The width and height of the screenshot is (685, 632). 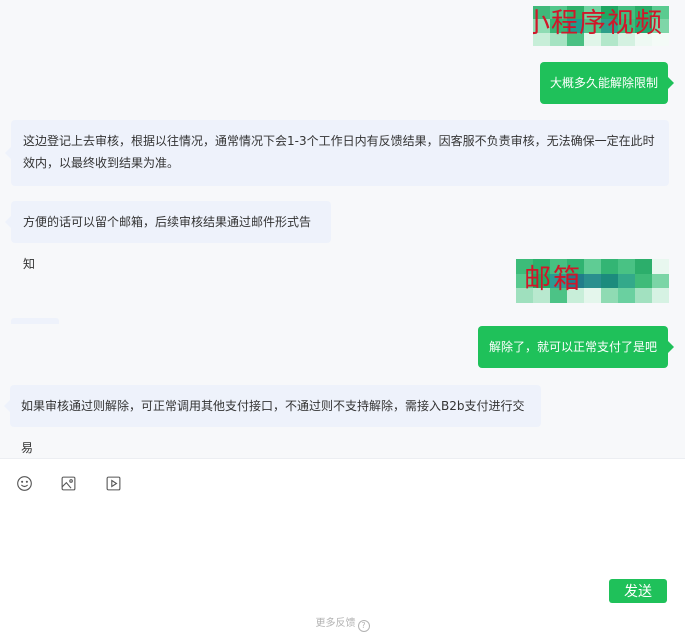 I want to click on agent-message: 方便的话可以留个邮箱，后续审核结果通过邮件形式告知, so click(x=168, y=236).